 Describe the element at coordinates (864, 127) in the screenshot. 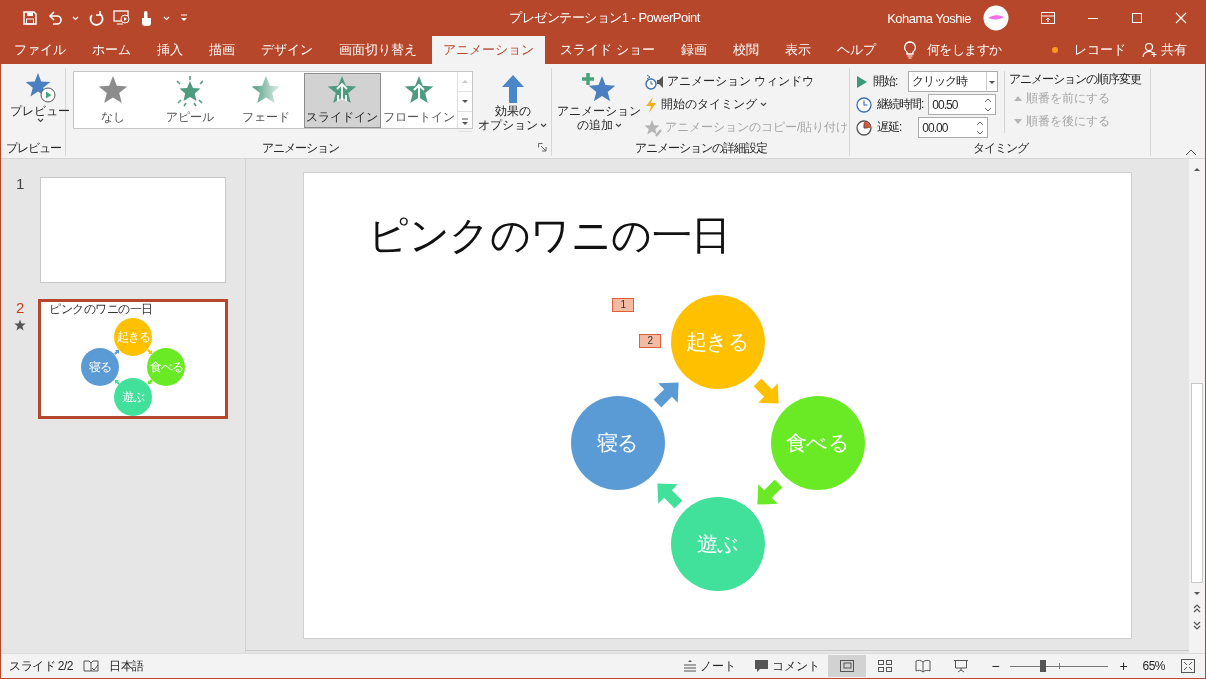

I see `delay-clock-icon` at that location.